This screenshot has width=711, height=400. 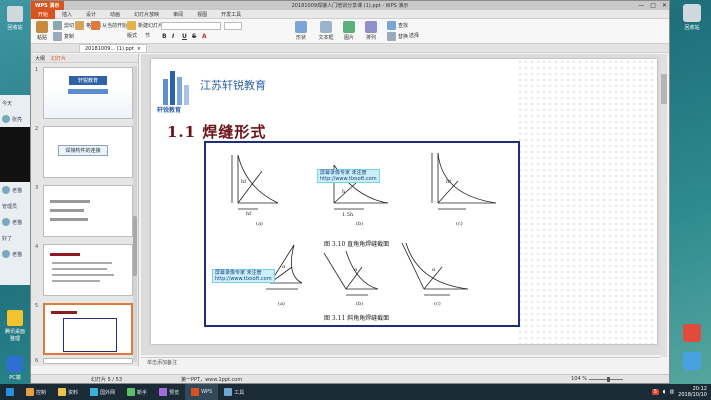 I want to click on maximize-icon: □, so click(x=653, y=5).